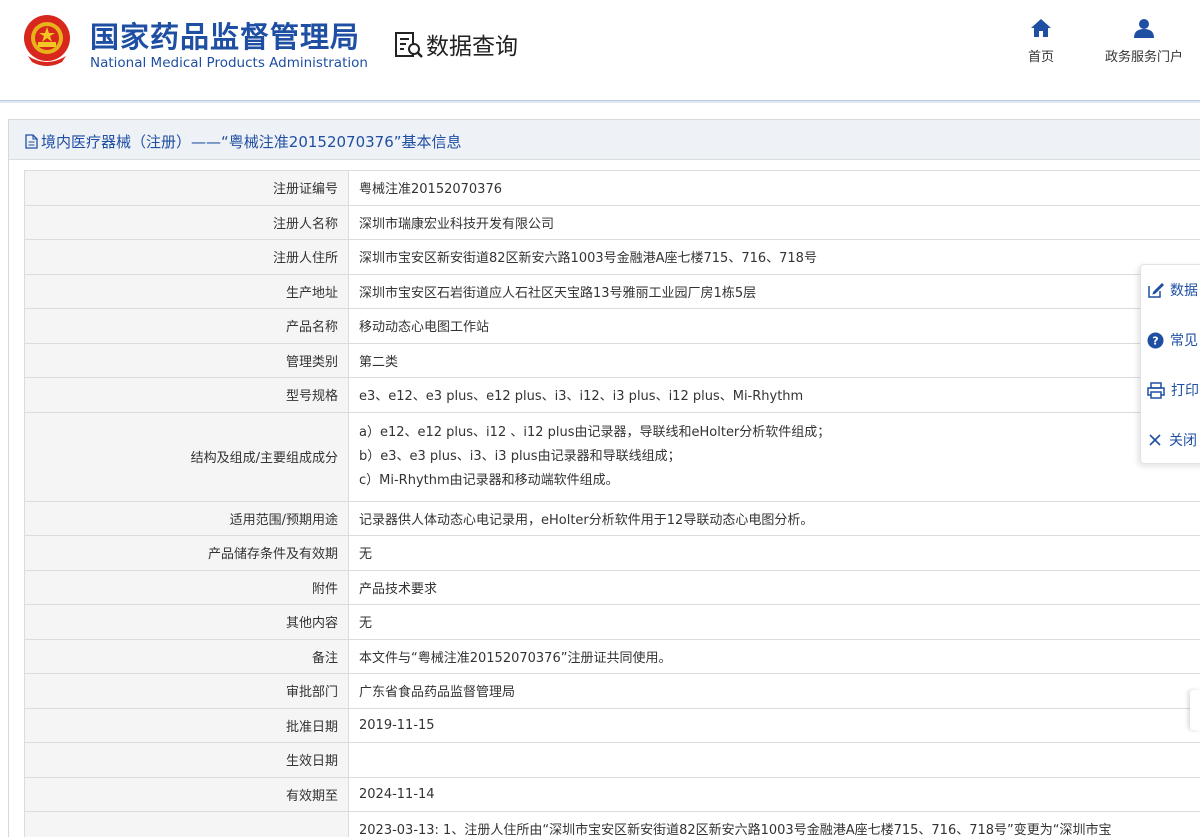  Describe the element at coordinates (1041, 41) in the screenshot. I see `nav-home: 首页` at that location.